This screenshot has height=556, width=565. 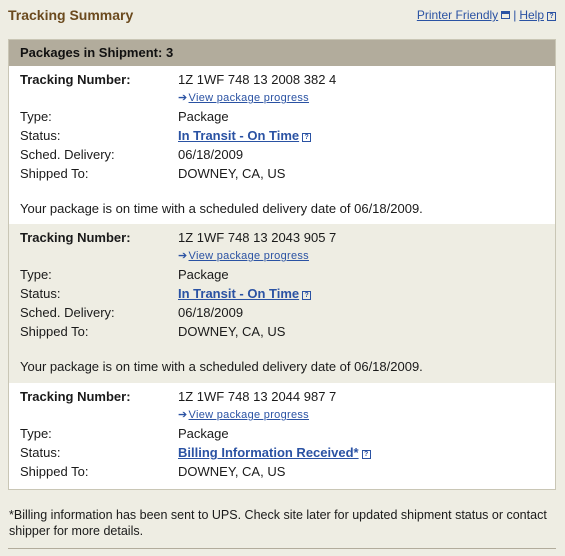 I want to click on header-links: Printer Friendly | Help?, so click(x=486, y=15).